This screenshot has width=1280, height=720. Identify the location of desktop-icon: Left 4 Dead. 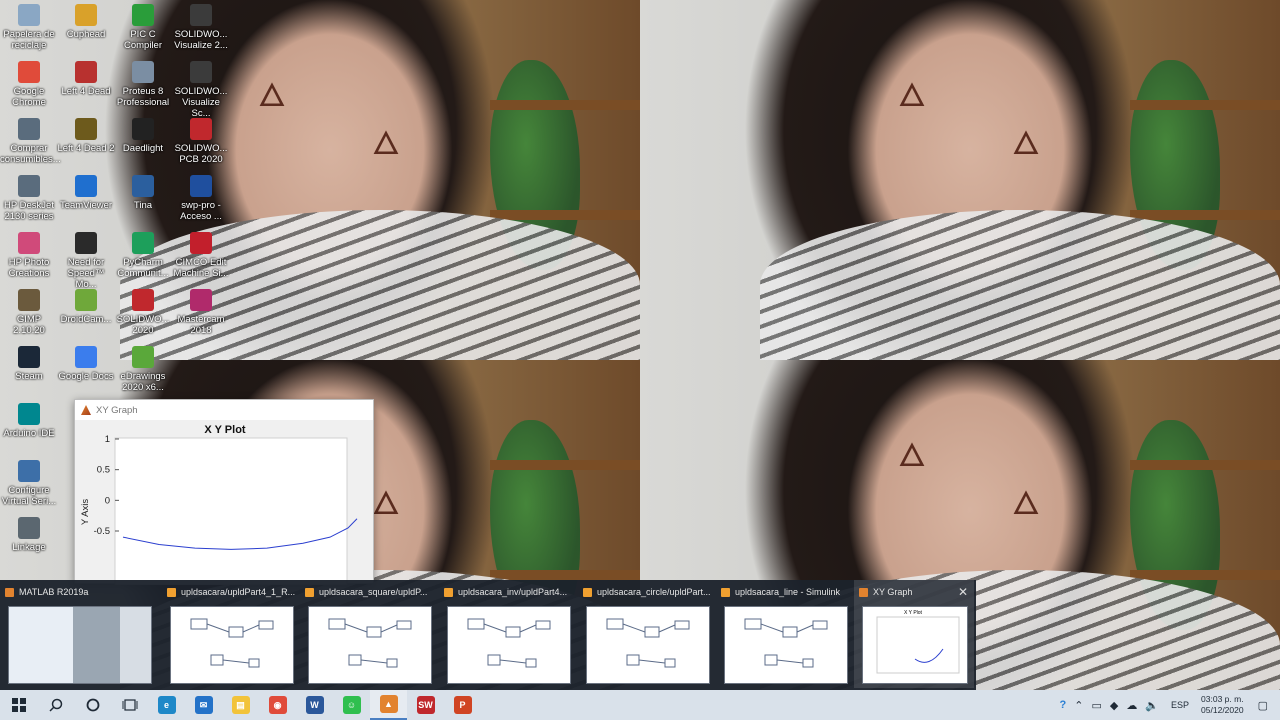
(86, 79).